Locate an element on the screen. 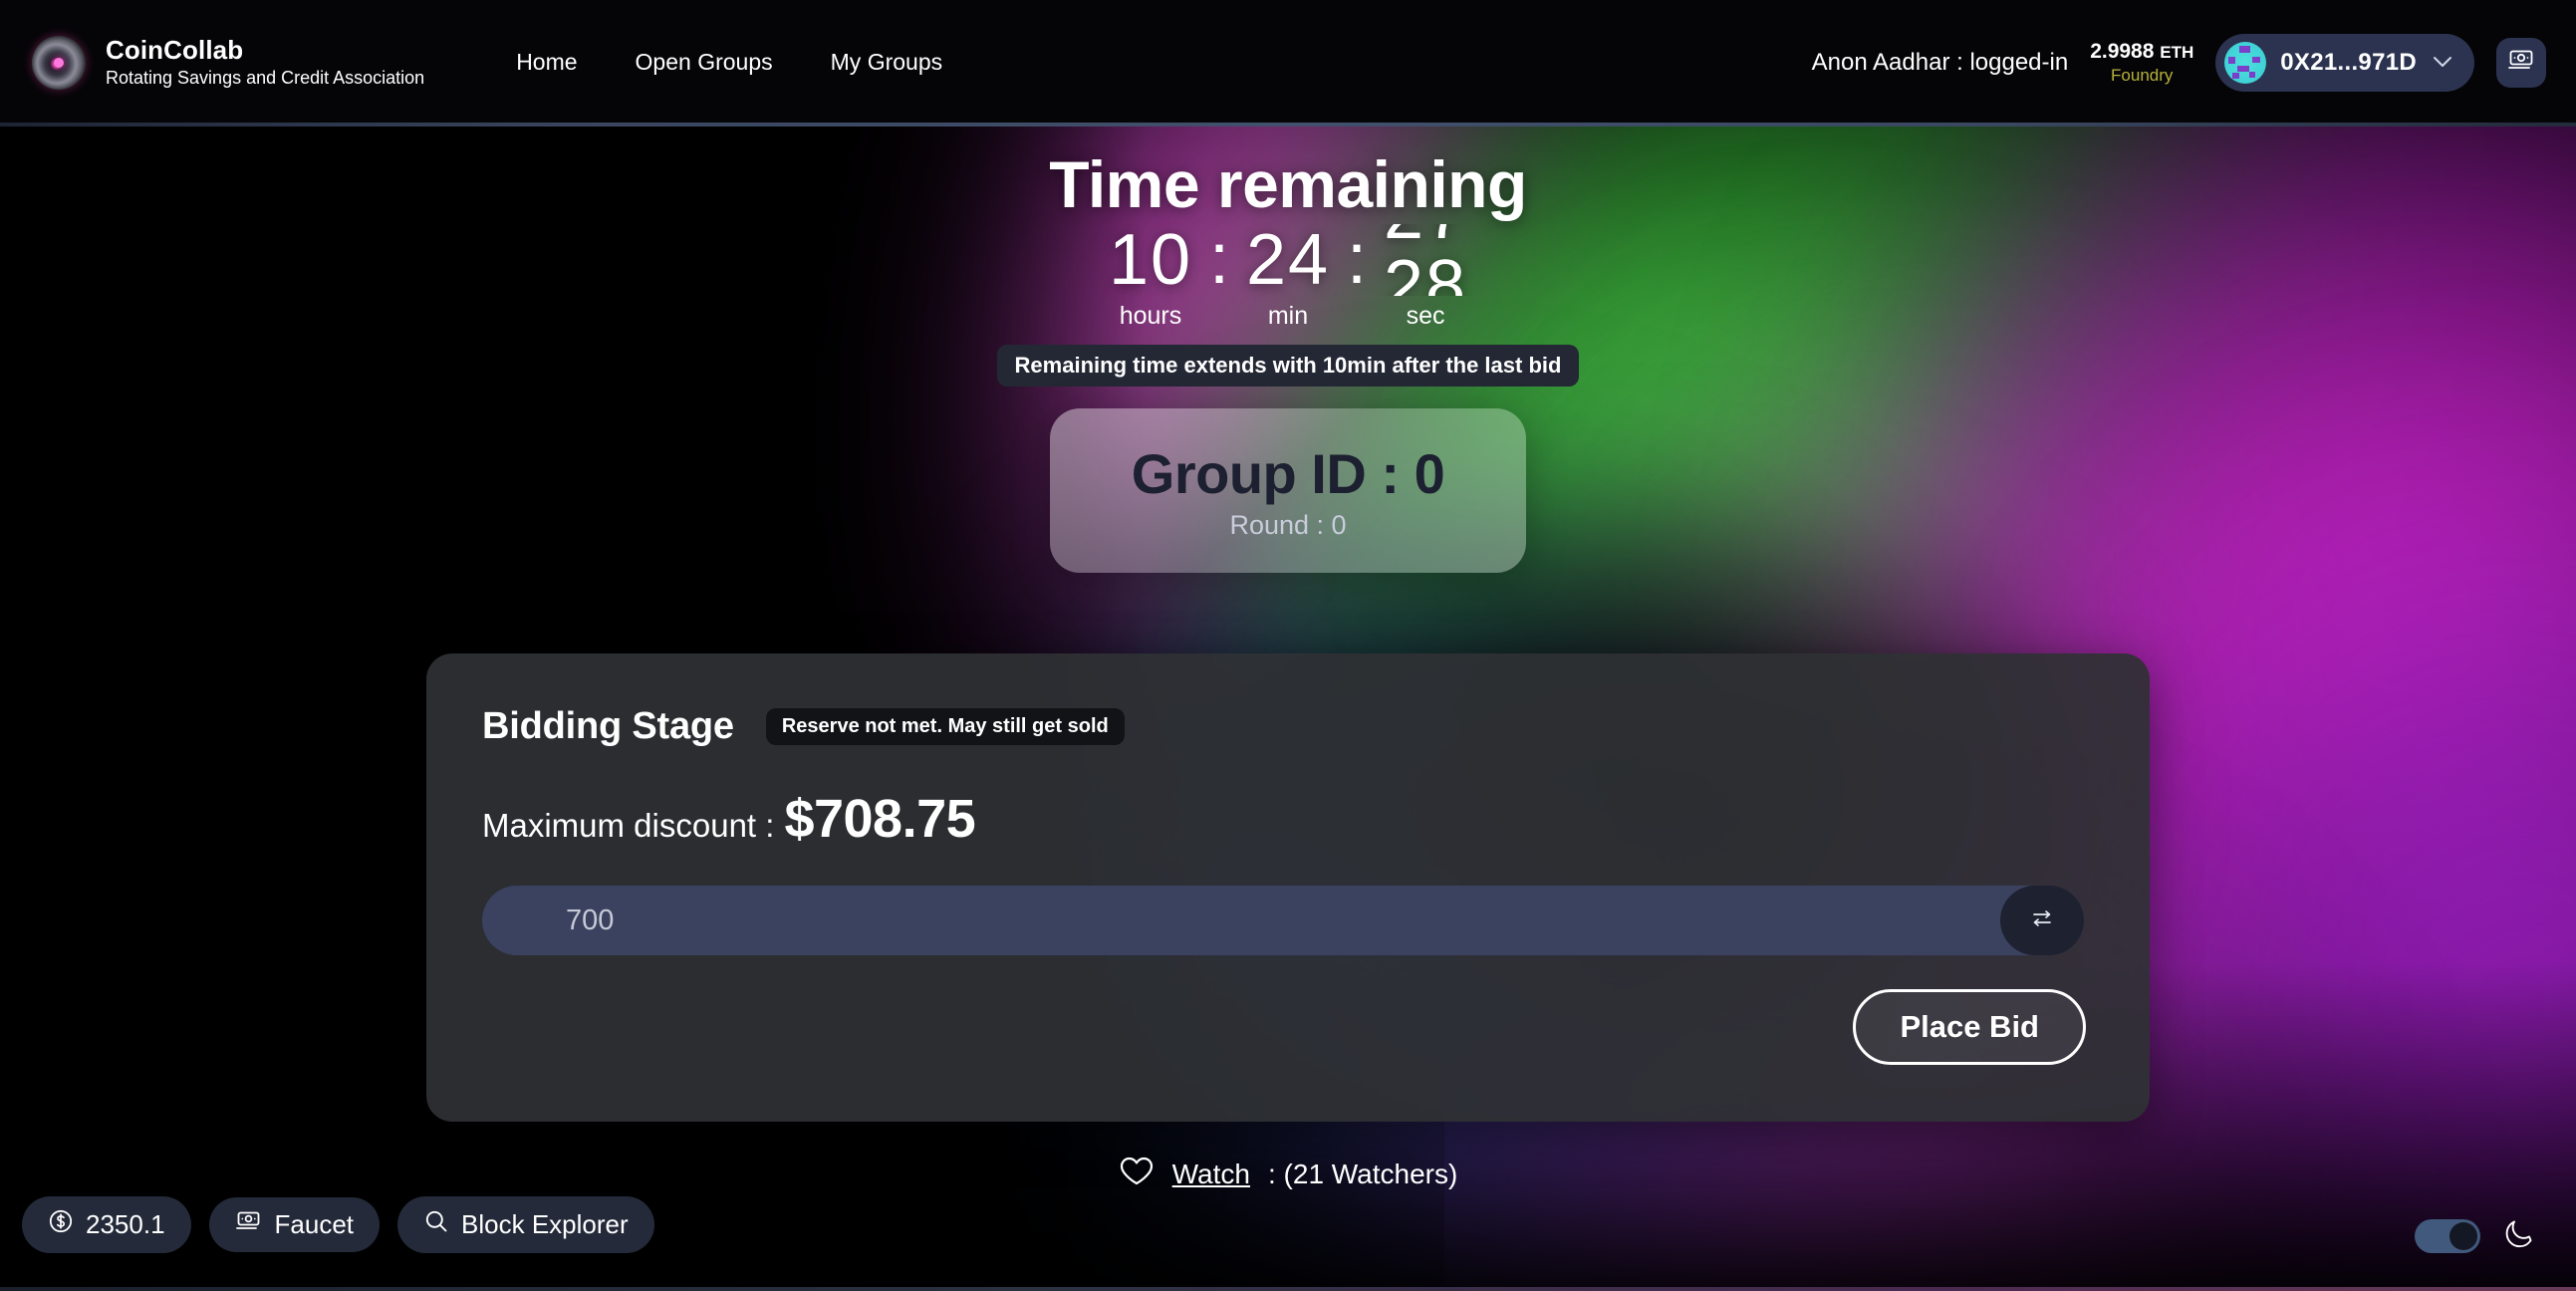  group-info-card: Group ID : 0 Round : 0 is located at coordinates (1288, 490).